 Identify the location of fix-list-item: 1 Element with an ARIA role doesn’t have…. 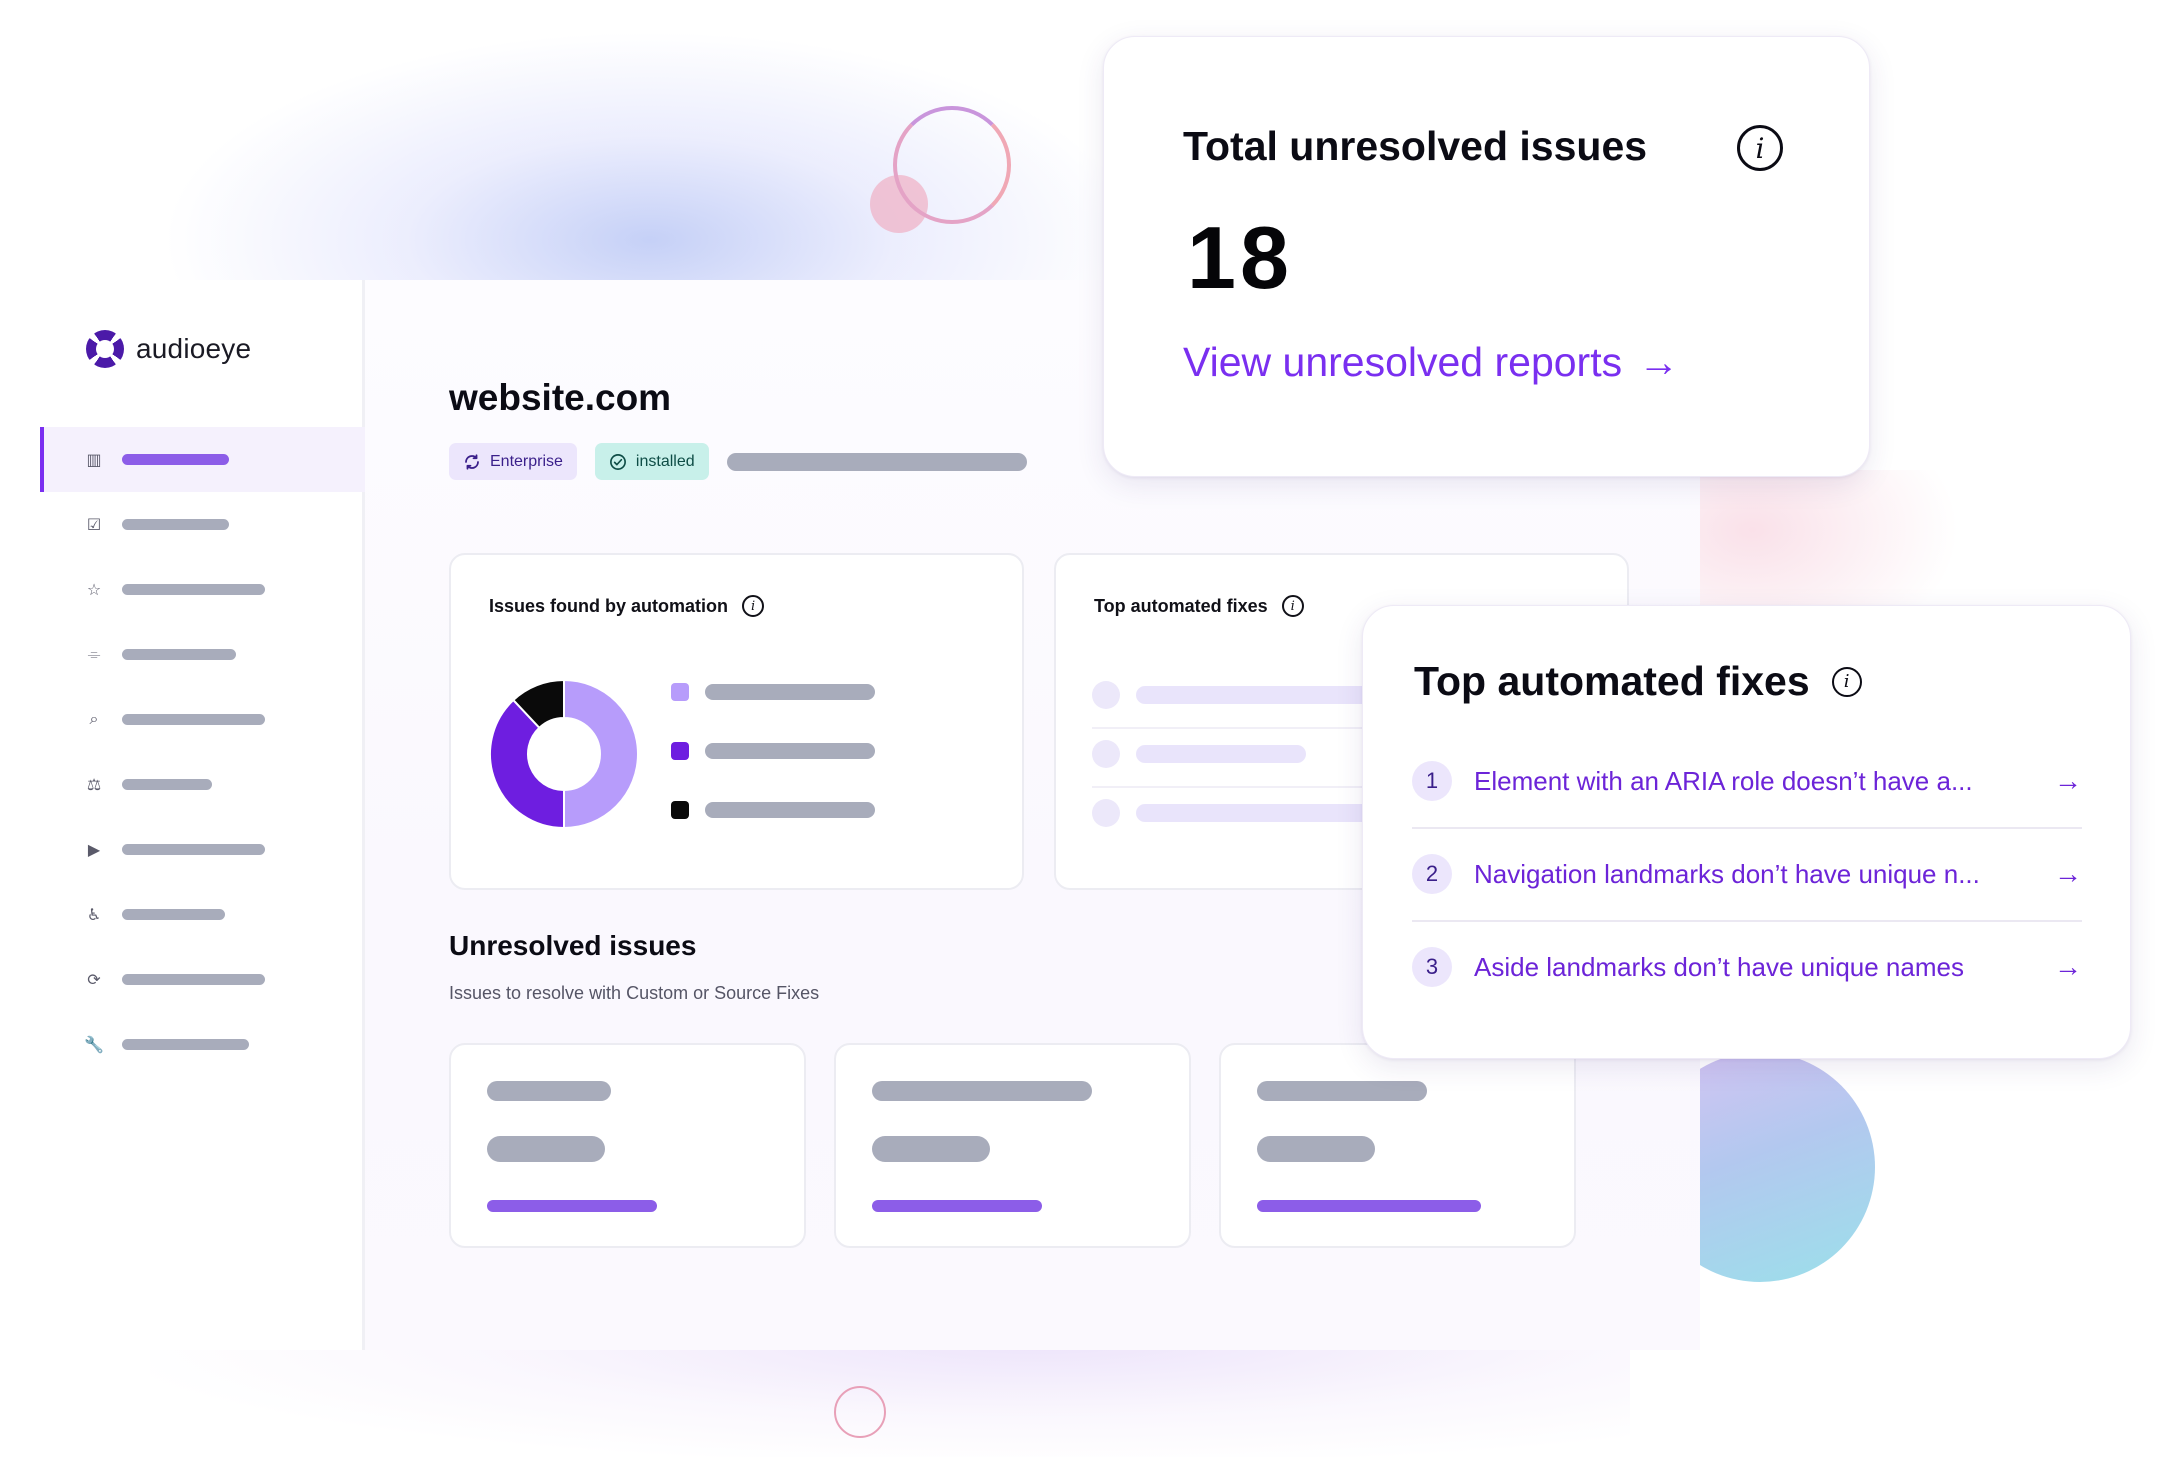
(1747, 781).